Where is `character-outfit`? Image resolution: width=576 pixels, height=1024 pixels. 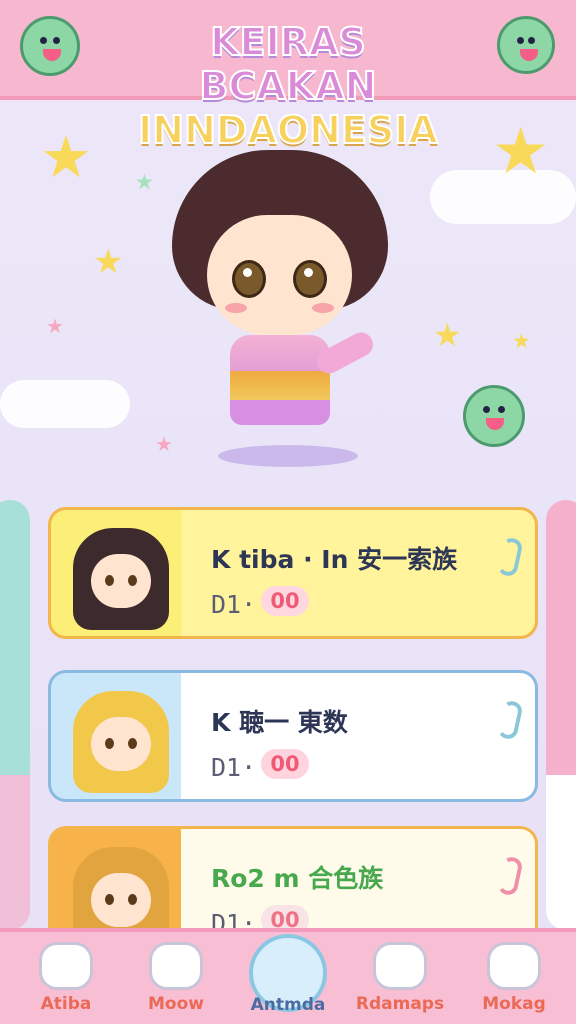
character-outfit is located at coordinates (280, 380).